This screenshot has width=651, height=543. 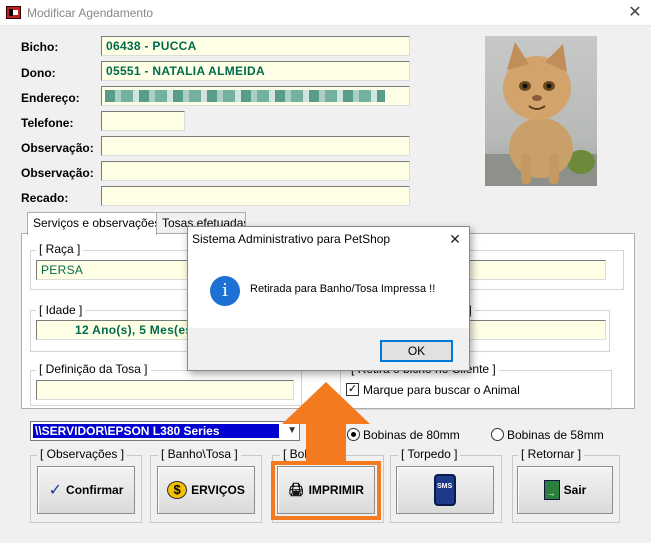 What do you see at coordinates (95, 490) in the screenshot?
I see `confirmar-button-label: Confirmar` at bounding box center [95, 490].